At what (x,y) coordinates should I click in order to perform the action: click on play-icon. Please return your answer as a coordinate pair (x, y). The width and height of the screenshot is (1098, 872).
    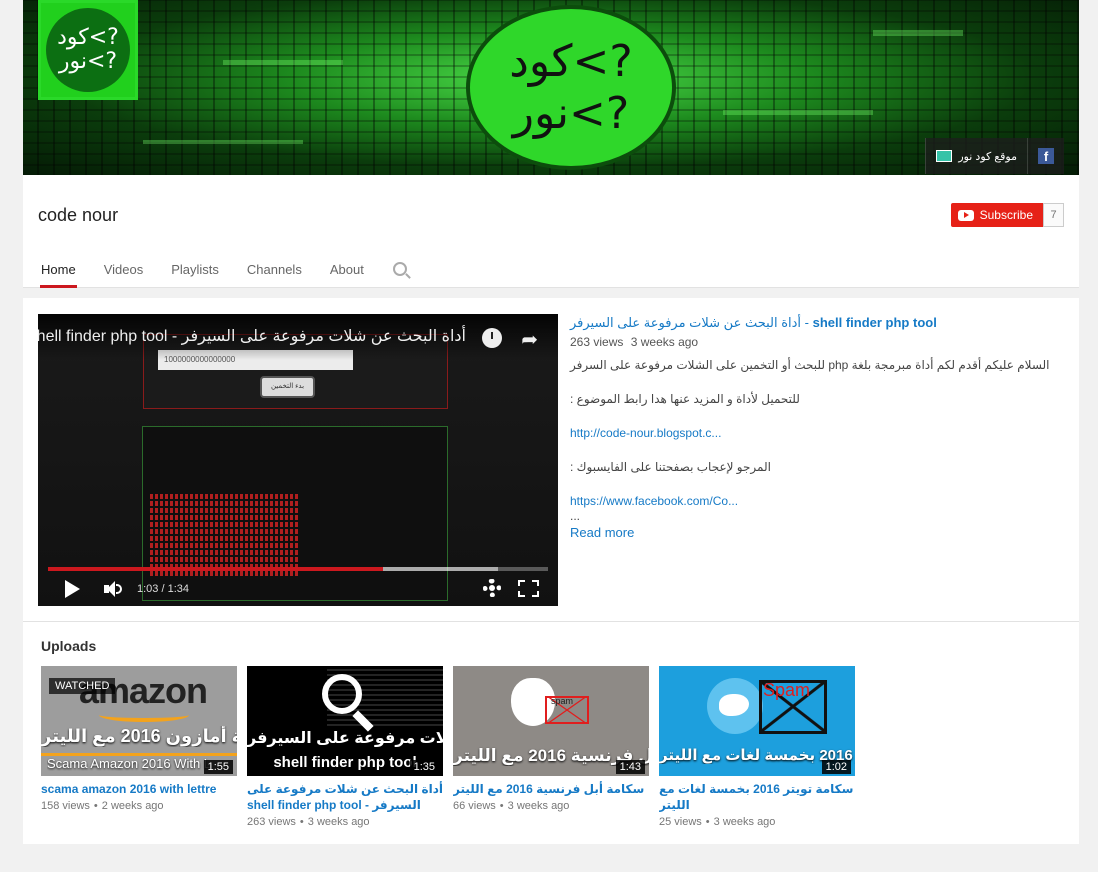
    Looking at the image, I should click on (72, 589).